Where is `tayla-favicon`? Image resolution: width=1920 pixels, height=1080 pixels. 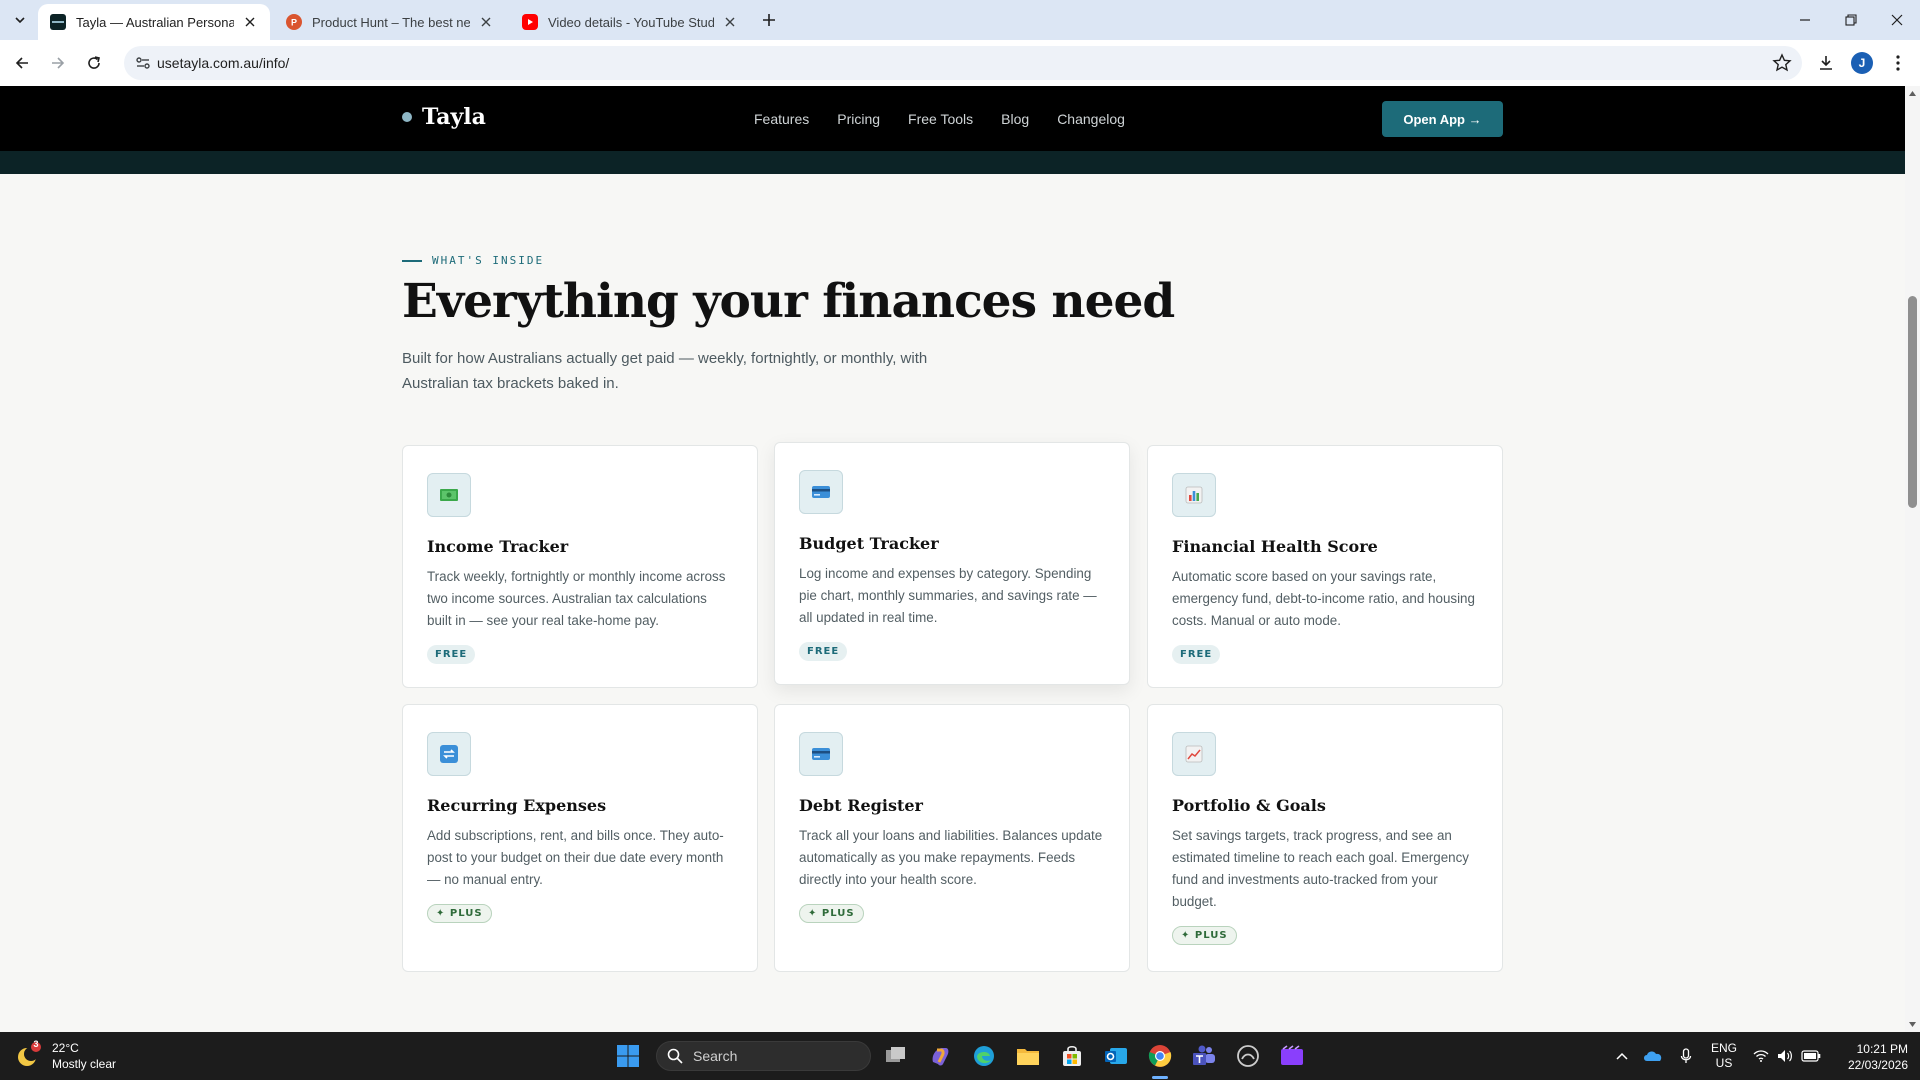
tayla-favicon is located at coordinates (58, 22).